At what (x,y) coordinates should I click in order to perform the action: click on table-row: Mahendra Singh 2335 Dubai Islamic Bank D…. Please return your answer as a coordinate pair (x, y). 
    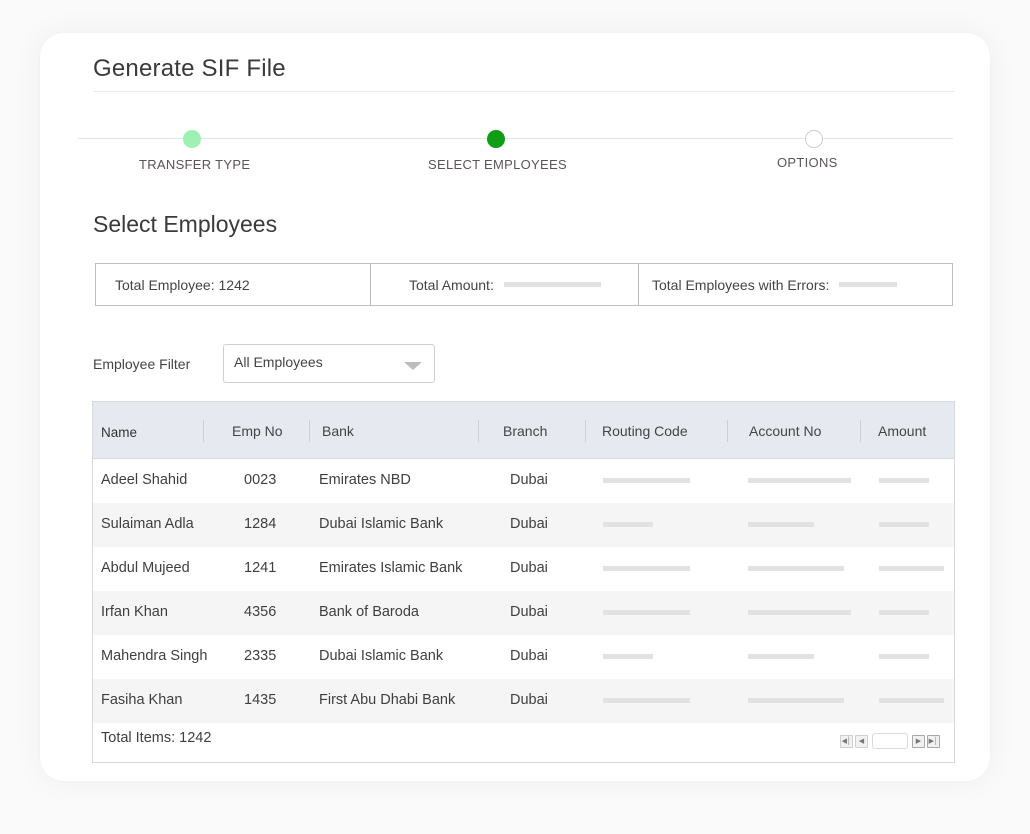
    Looking at the image, I should click on (523, 657).